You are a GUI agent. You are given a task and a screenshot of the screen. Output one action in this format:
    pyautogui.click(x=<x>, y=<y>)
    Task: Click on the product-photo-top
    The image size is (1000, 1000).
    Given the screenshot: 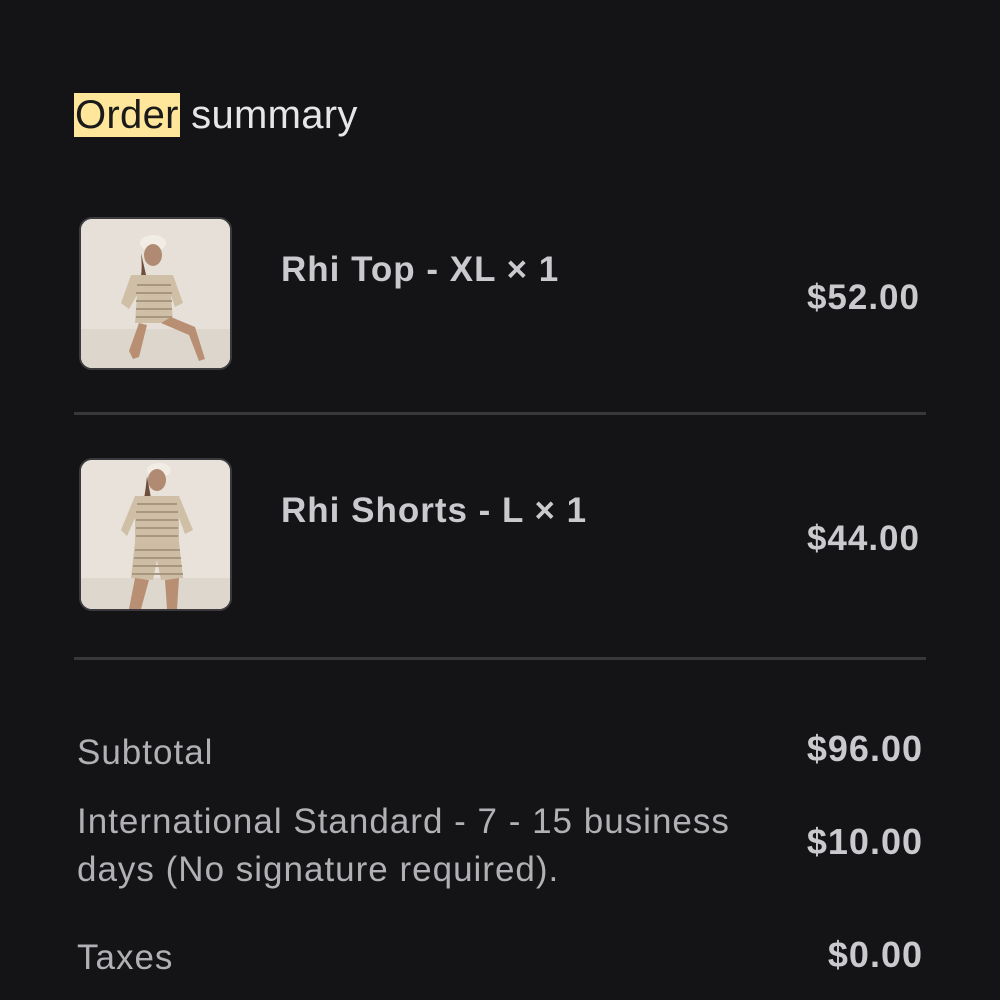 What is the action you would take?
    pyautogui.click(x=155, y=293)
    